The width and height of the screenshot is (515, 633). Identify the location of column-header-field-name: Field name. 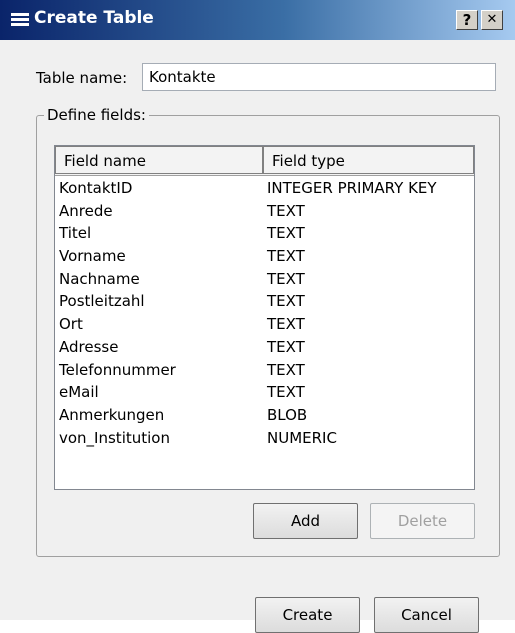
(159, 160).